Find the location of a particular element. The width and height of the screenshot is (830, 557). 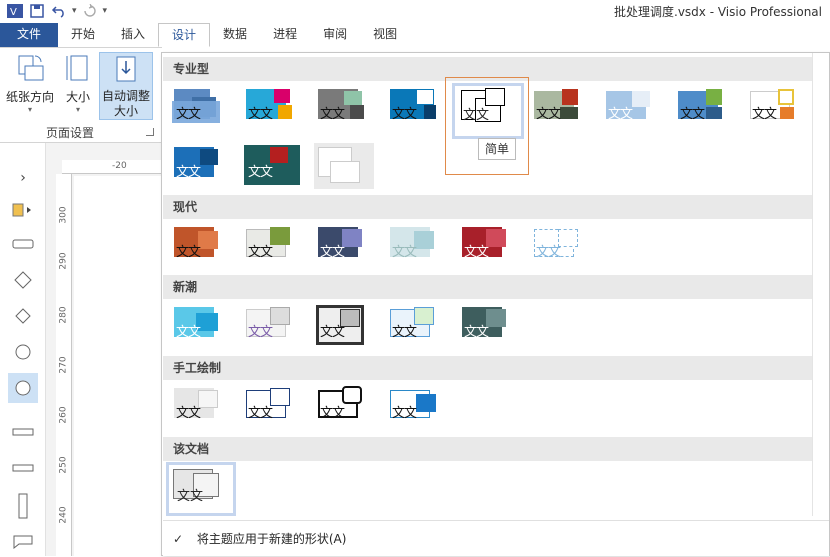

save-icon is located at coordinates (37, 11).